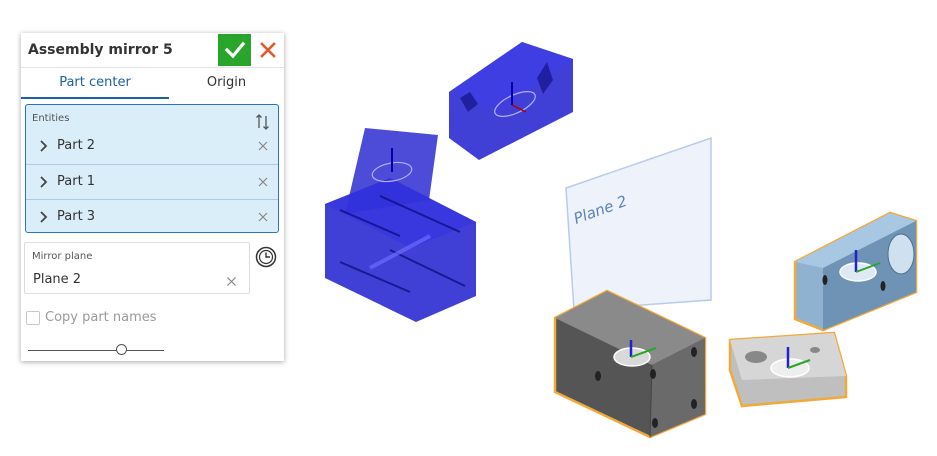 Image resolution: width=937 pixels, height=456 pixels. I want to click on clock-icon, so click(266, 257).